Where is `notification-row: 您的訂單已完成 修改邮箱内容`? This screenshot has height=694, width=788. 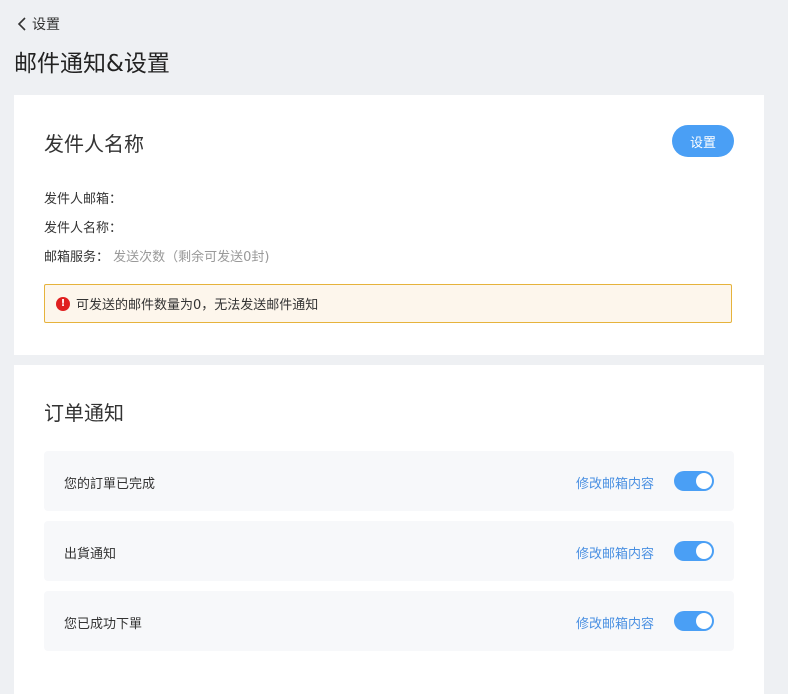
notification-row: 您的訂單已完成 修改邮箱内容 is located at coordinates (389, 481).